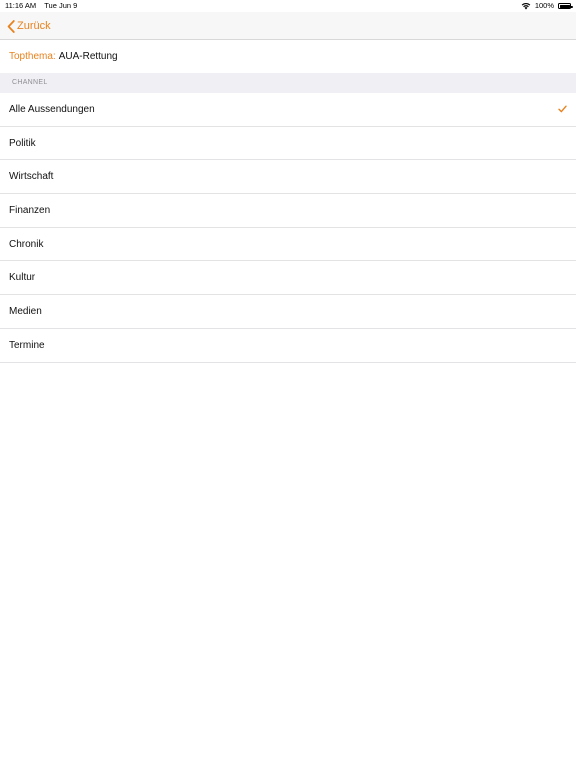 The image size is (576, 768). What do you see at coordinates (288, 83) in the screenshot?
I see `section-header-channel: CHANNEL` at bounding box center [288, 83].